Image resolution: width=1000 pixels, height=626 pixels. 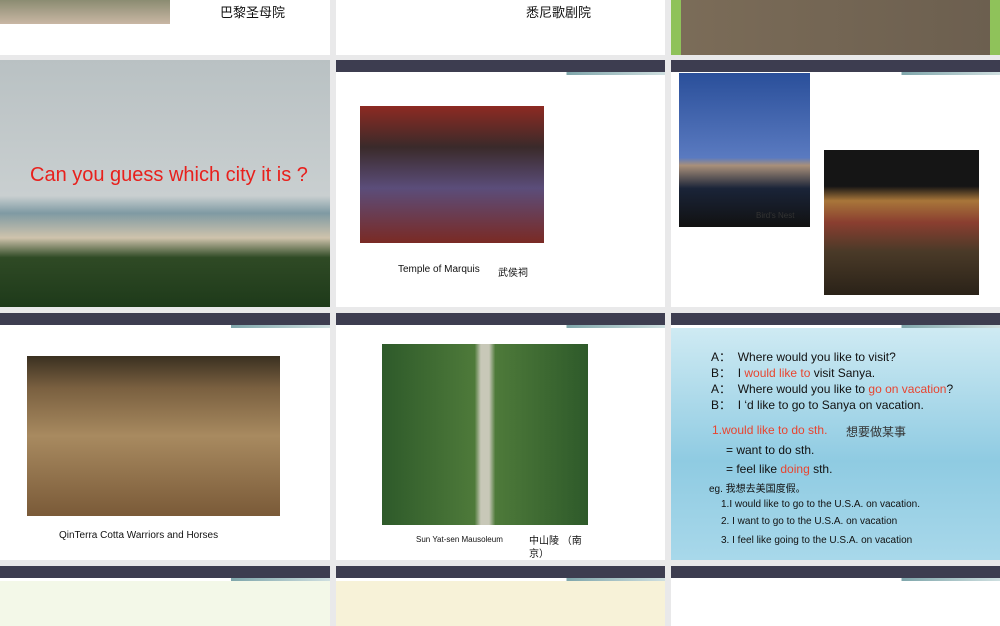 What do you see at coordinates (513, 273) in the screenshot?
I see `caption-cn: 武侯祠` at bounding box center [513, 273].